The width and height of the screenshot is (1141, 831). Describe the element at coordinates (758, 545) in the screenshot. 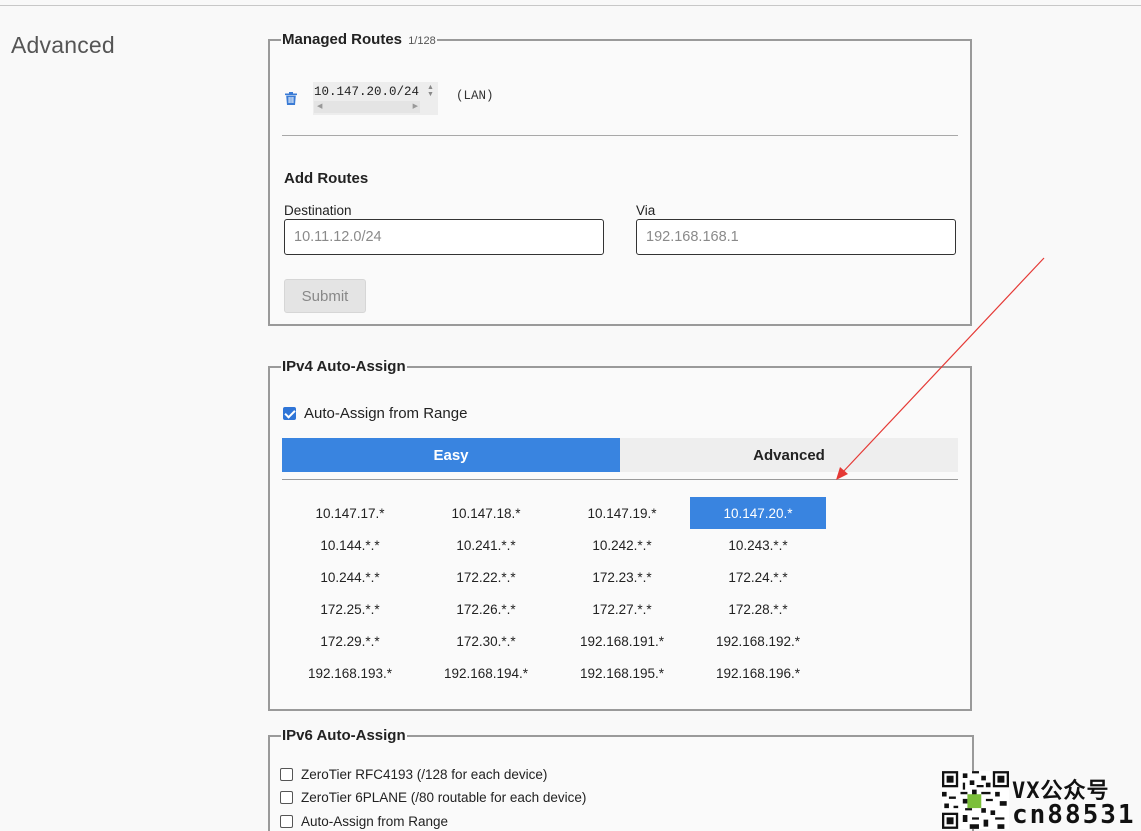

I see `ip-range-option: 10.243.*.*` at that location.